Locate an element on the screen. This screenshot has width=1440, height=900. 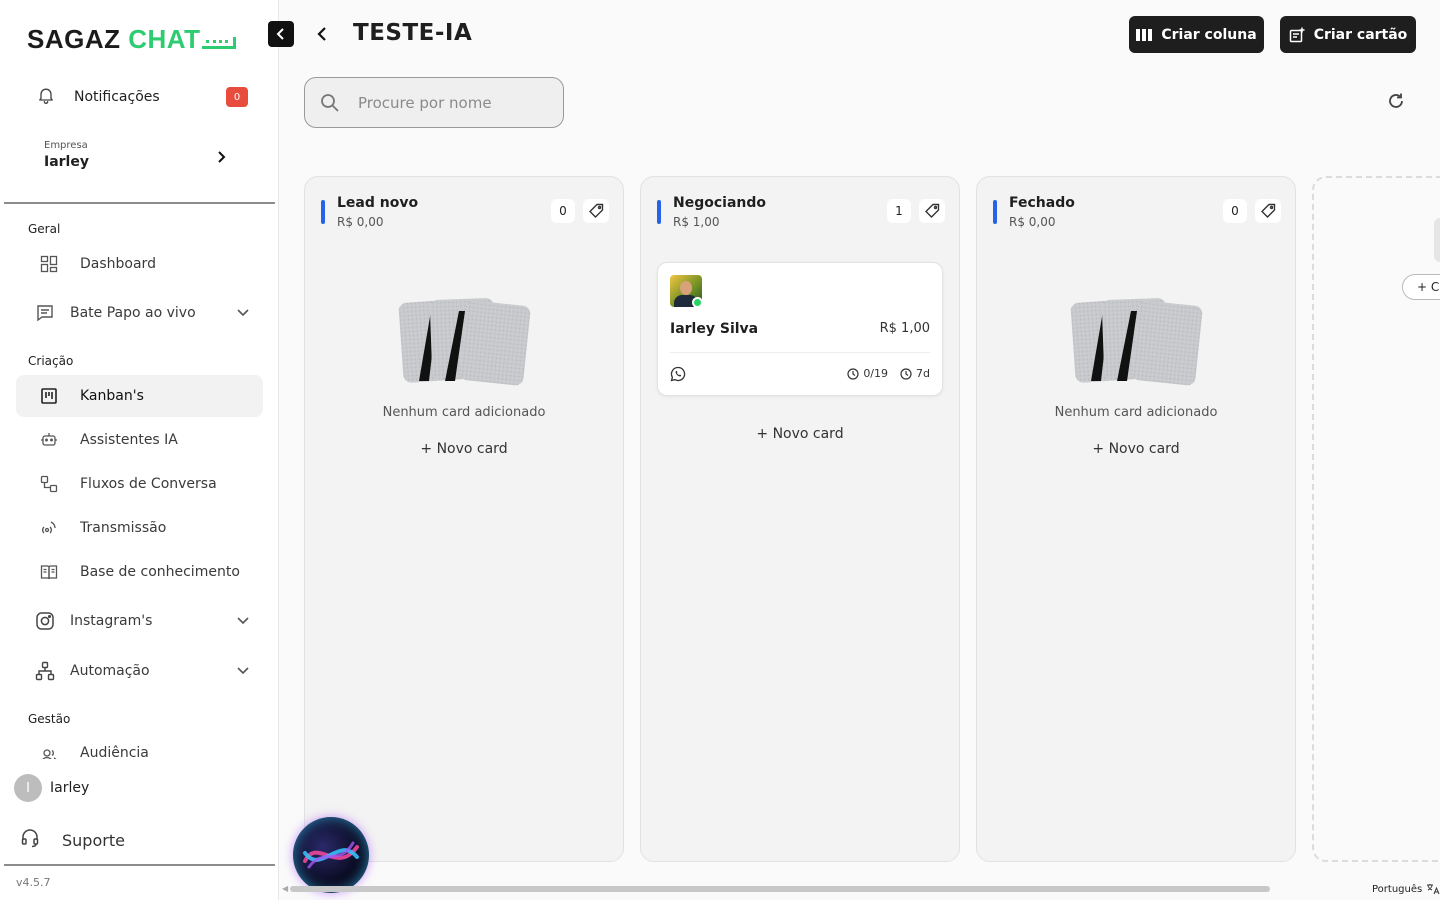
sidebar-item-dashboard: Dashboard is located at coordinates (139, 264).